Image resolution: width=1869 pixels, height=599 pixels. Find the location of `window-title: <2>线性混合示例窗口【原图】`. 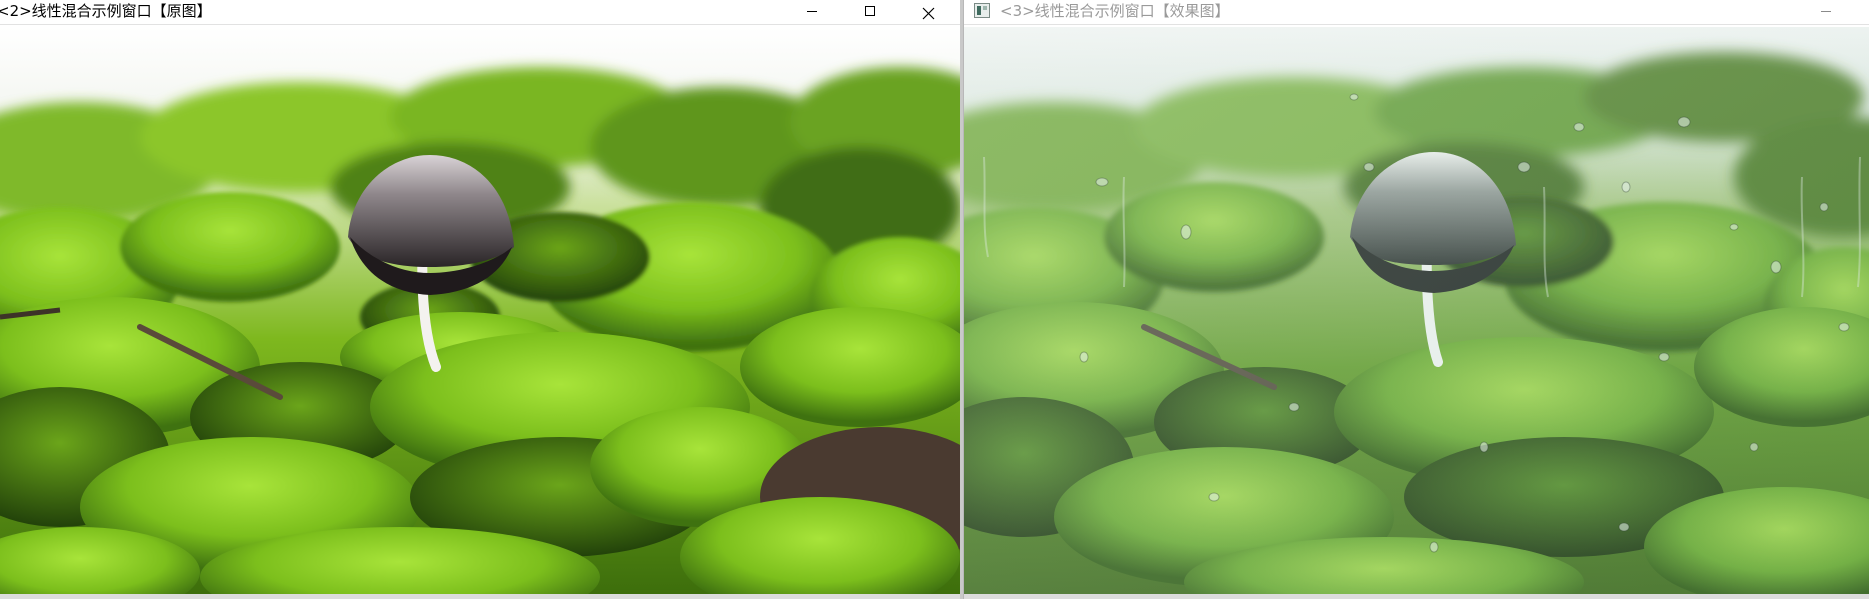

window-title: <2>线性混合示例窗口【原图】 is located at coordinates (106, 11).